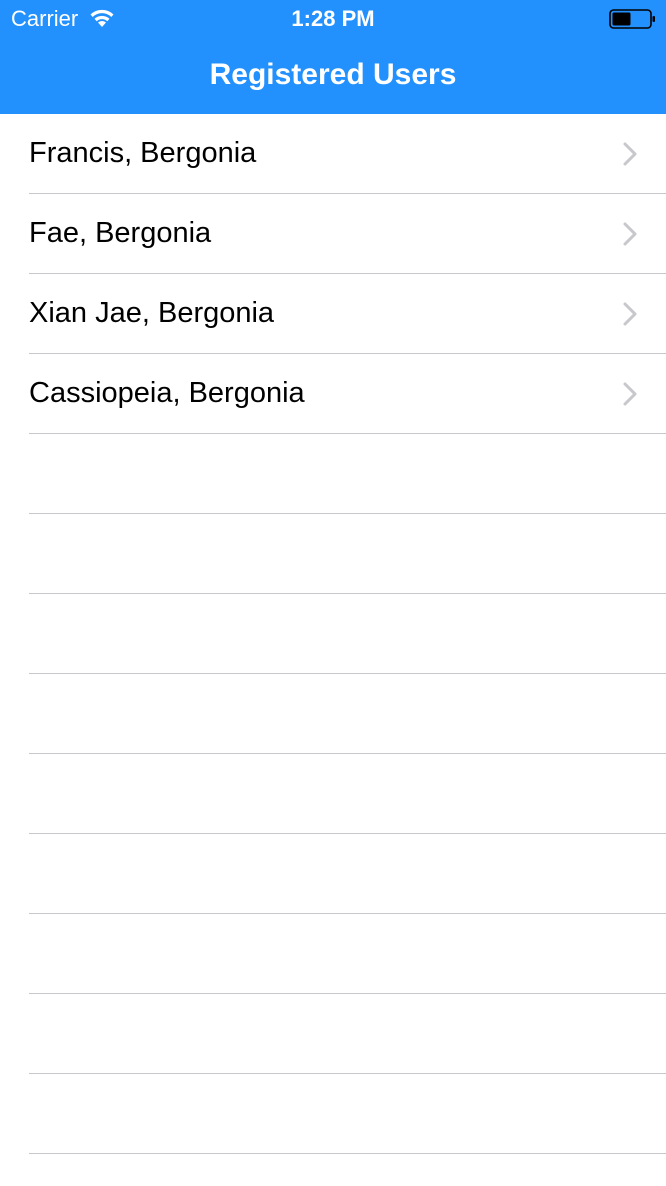 The height and width of the screenshot is (1186, 666). I want to click on status-time: 1:28 PM, so click(333, 18).